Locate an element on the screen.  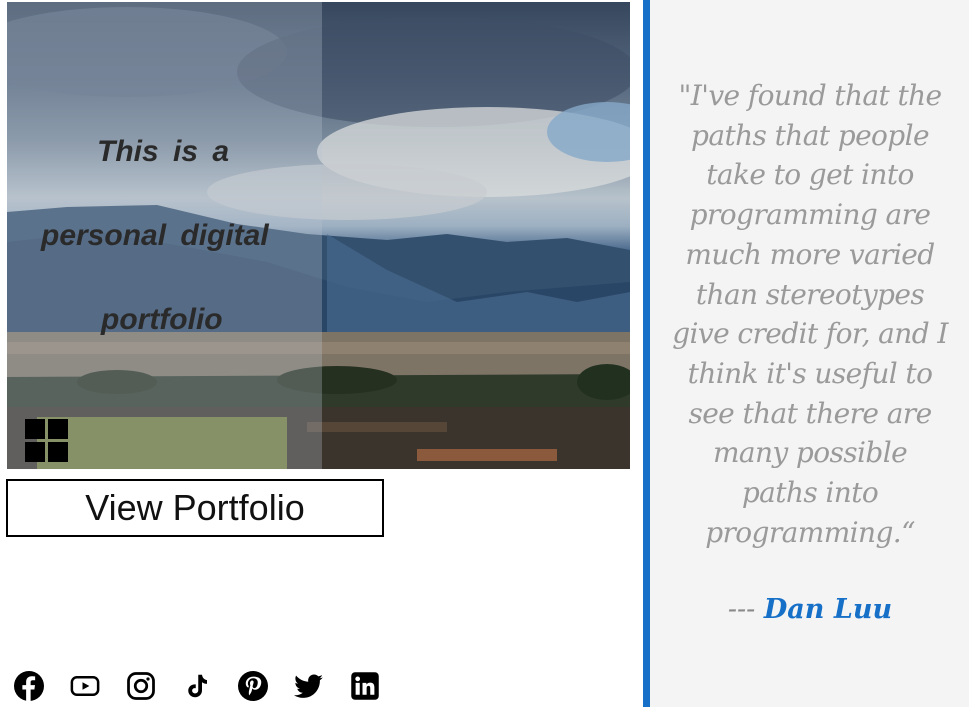
quote-line: much more varied is located at coordinates (810, 254).